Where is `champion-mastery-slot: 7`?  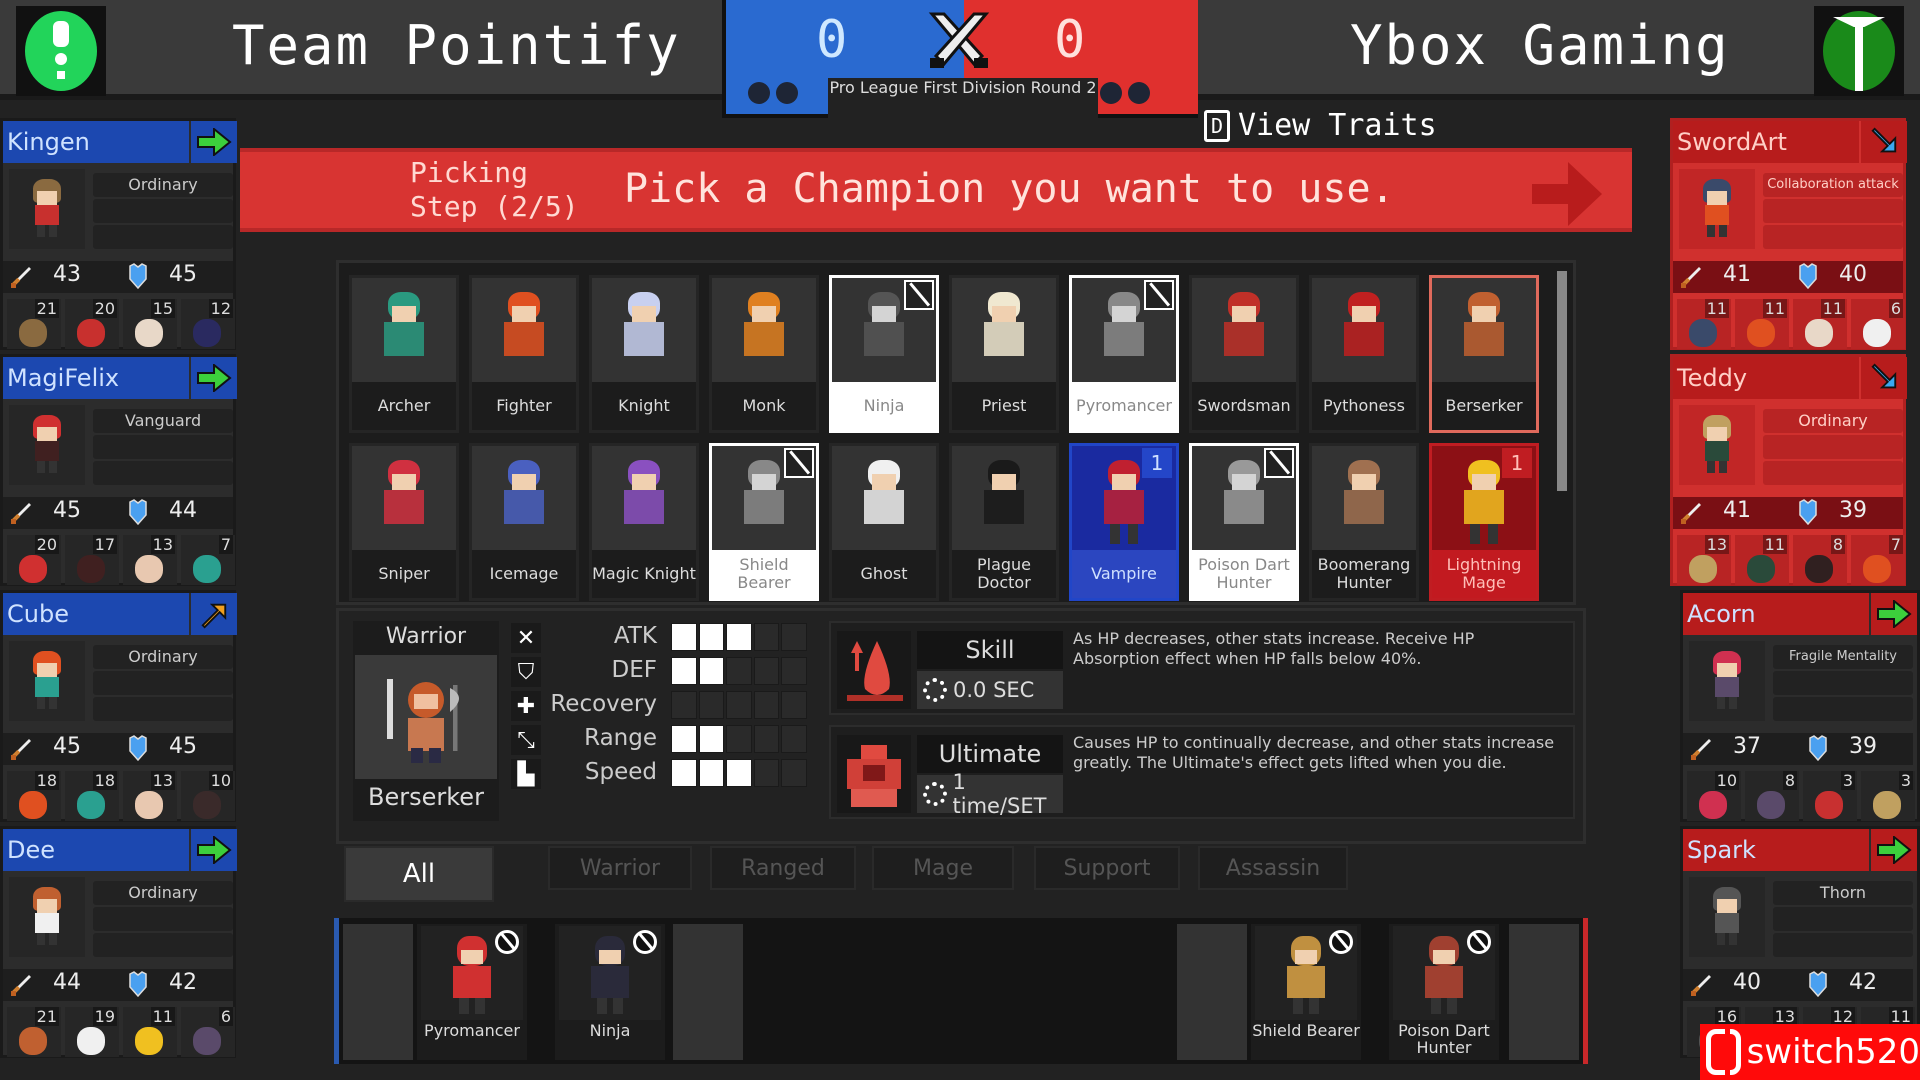
champion-mastery-slot: 7 is located at coordinates (208, 560).